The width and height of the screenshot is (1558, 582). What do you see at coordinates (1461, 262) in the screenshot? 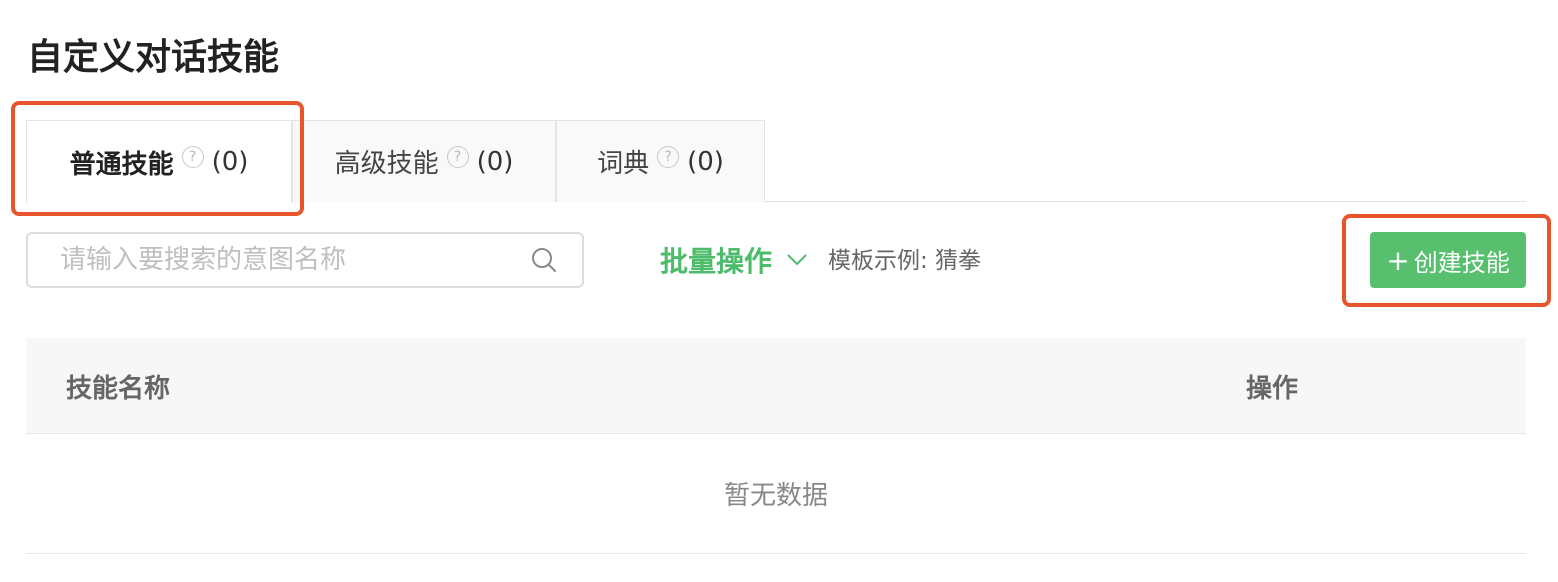
I see `create-skill-label: 创建技能` at bounding box center [1461, 262].